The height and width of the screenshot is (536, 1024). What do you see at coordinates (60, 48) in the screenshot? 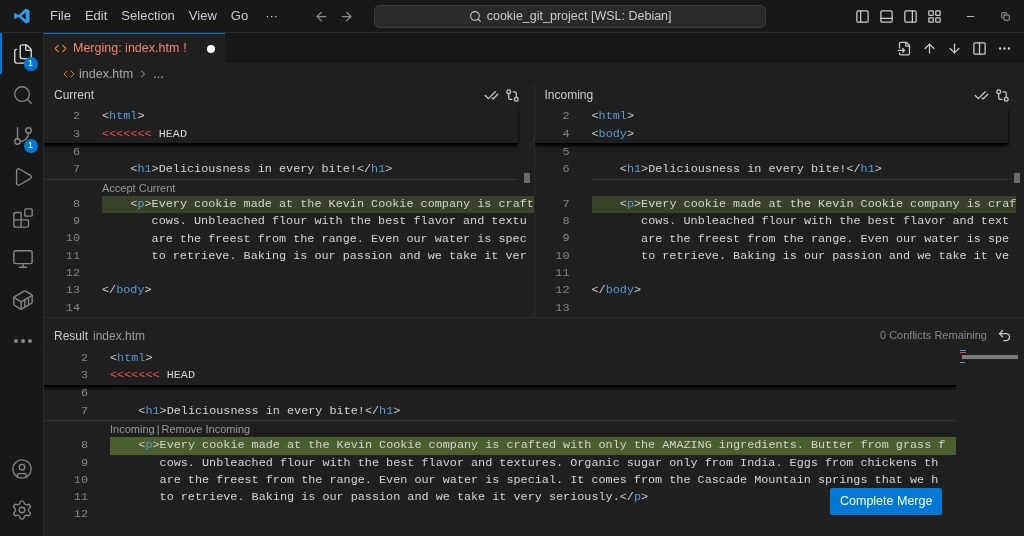
I see `code-icon` at bounding box center [60, 48].